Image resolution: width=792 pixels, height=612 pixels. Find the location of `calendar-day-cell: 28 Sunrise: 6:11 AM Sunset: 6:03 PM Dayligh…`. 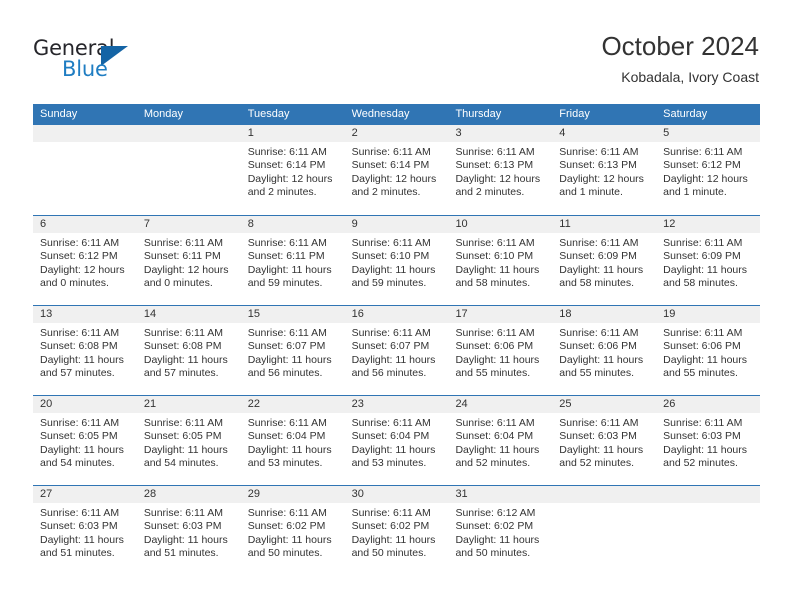

calendar-day-cell: 28 Sunrise: 6:11 AM Sunset: 6:03 PM Dayligh… is located at coordinates (188, 530).